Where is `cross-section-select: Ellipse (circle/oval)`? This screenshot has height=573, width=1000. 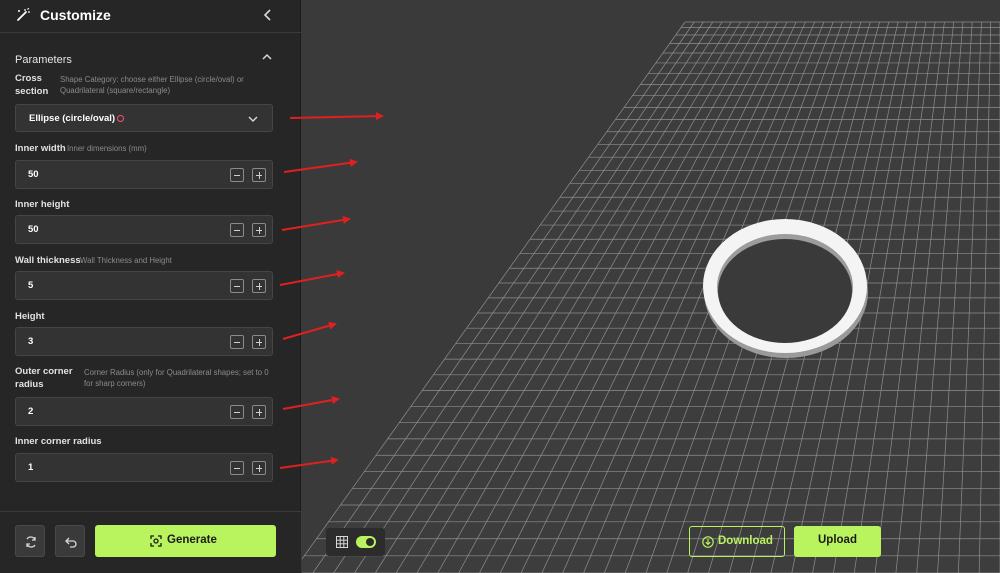
cross-section-select: Ellipse (circle/oval) is located at coordinates (144, 118).